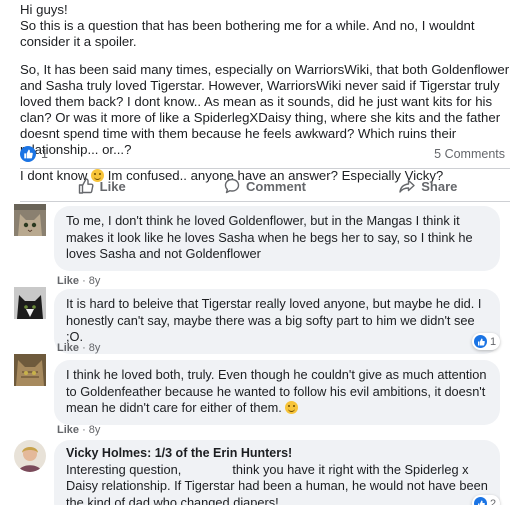  What do you see at coordinates (493, 341) in the screenshot?
I see `reaction-count: 1` at bounding box center [493, 341].